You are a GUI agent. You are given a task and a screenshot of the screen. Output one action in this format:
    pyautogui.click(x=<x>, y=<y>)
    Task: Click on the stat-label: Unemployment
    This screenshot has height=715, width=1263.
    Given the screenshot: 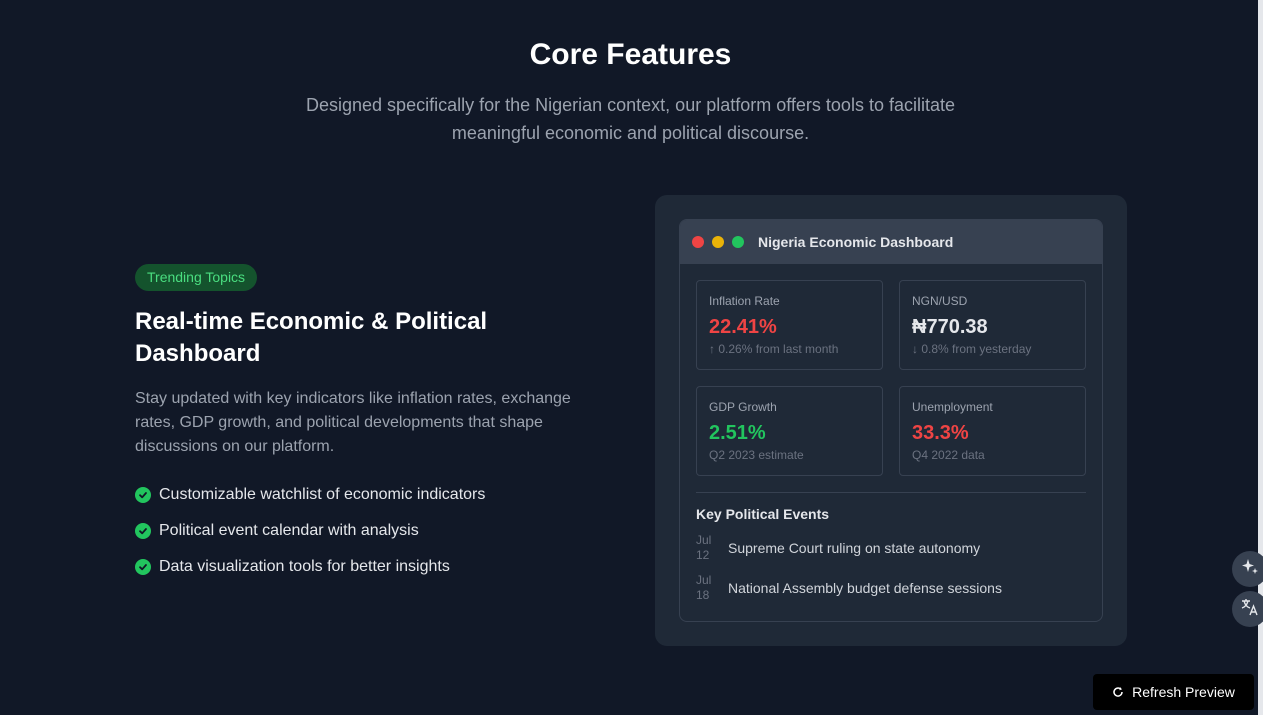 What is the action you would take?
    pyautogui.click(x=952, y=407)
    